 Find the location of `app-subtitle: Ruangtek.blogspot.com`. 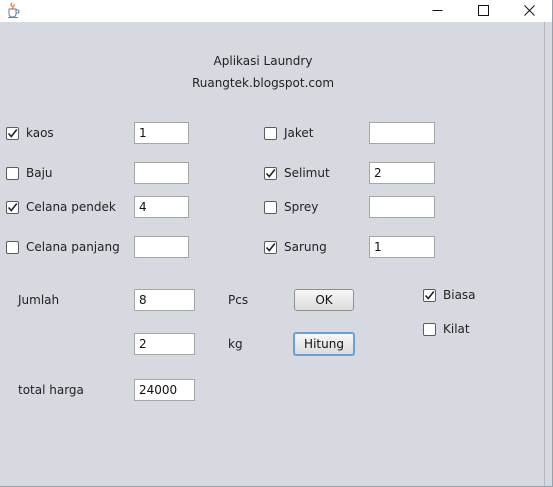

app-subtitle: Ruangtek.blogspot.com is located at coordinates (263, 83).